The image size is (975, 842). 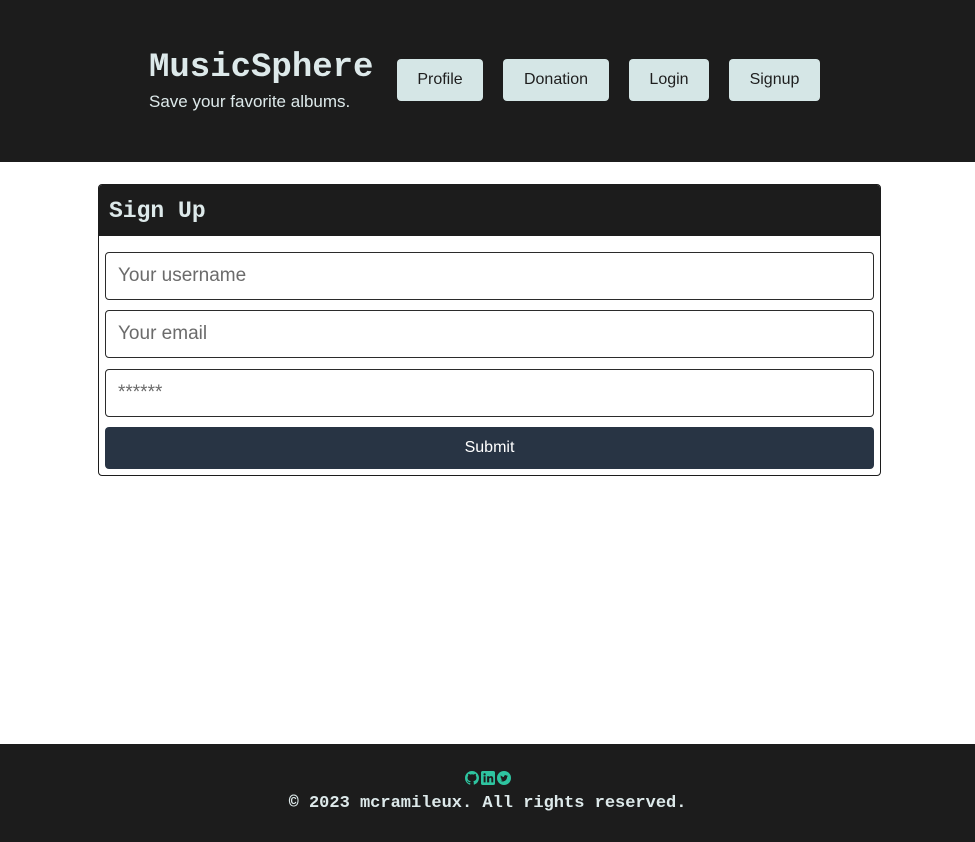 What do you see at coordinates (774, 80) in the screenshot?
I see `signup-button: Signup` at bounding box center [774, 80].